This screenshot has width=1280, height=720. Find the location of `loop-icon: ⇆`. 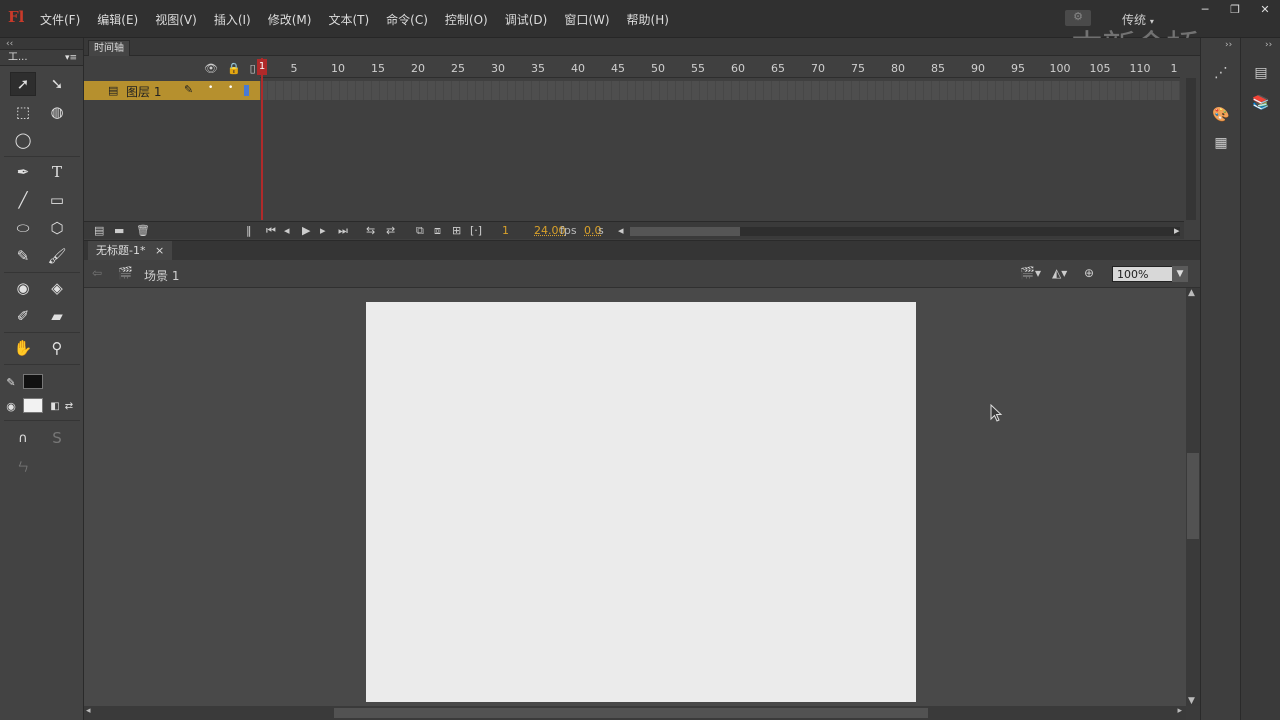

loop-icon: ⇆ is located at coordinates (370, 230).